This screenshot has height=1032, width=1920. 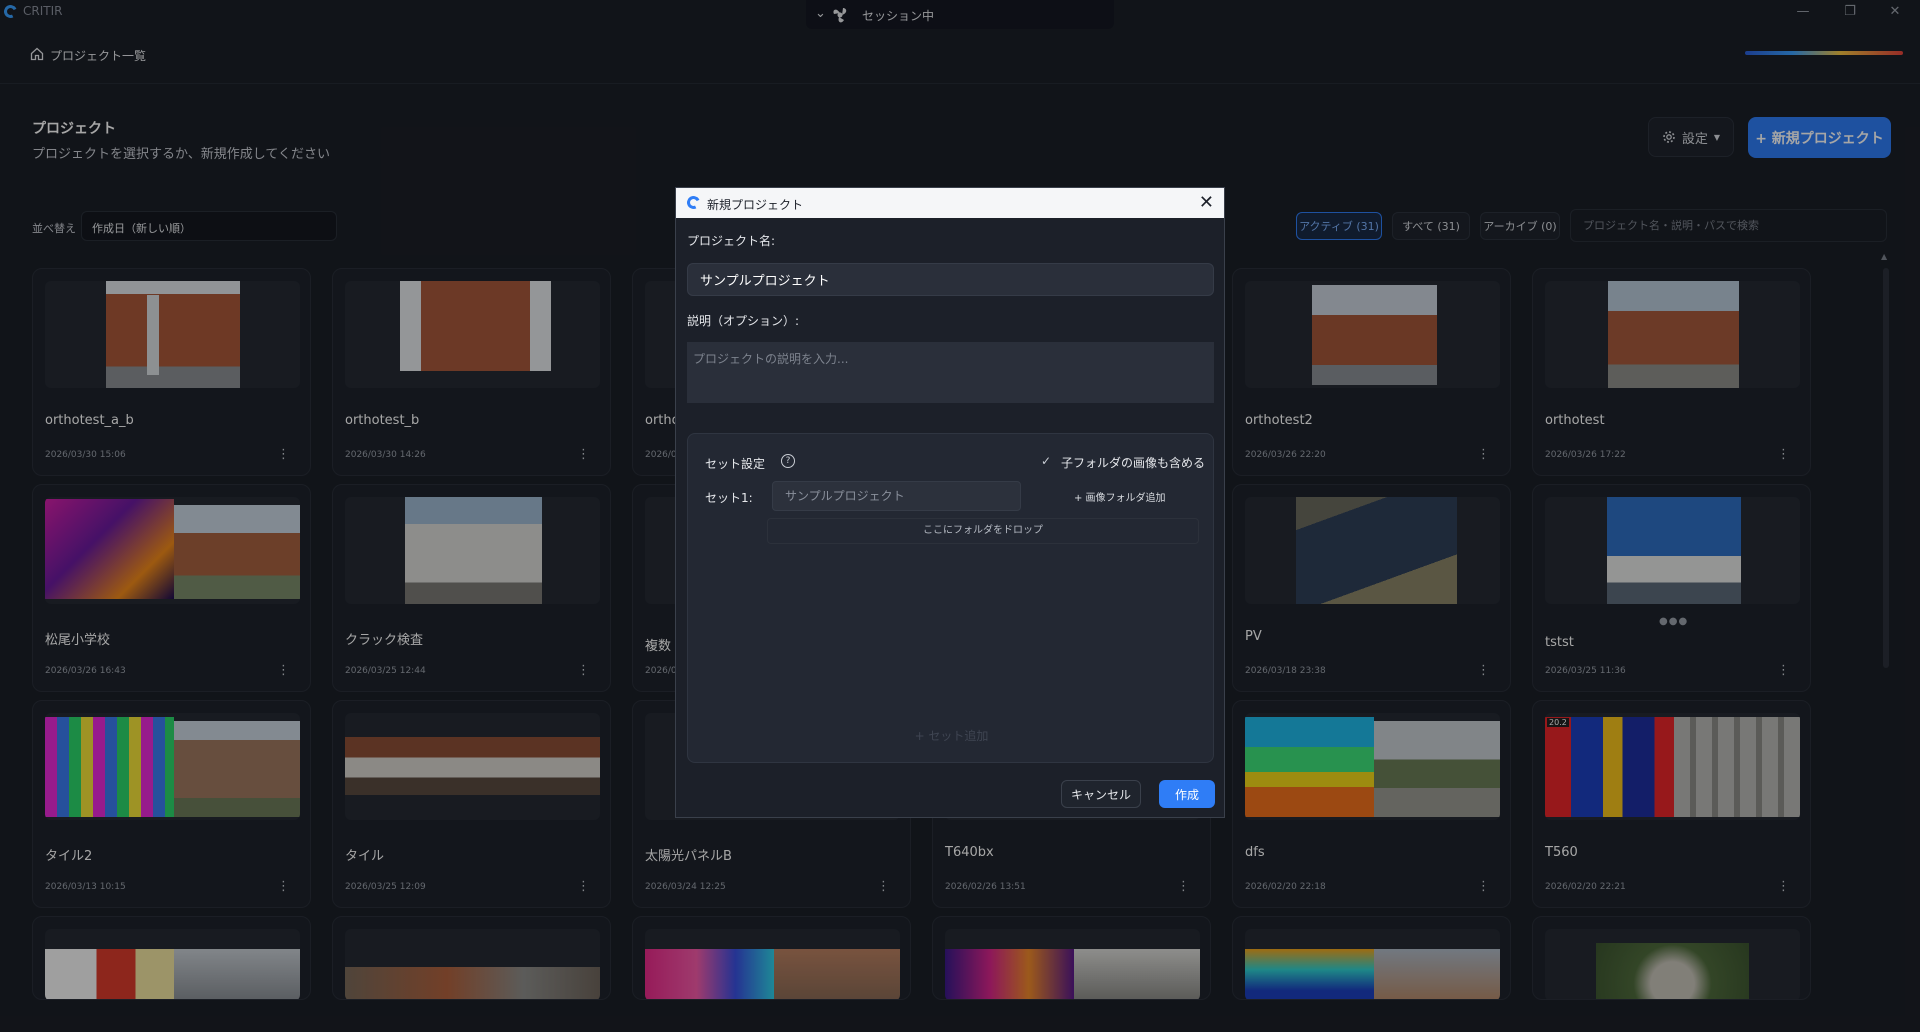 What do you see at coordinates (729, 498) in the screenshot?
I see `set1-label: セット1:` at bounding box center [729, 498].